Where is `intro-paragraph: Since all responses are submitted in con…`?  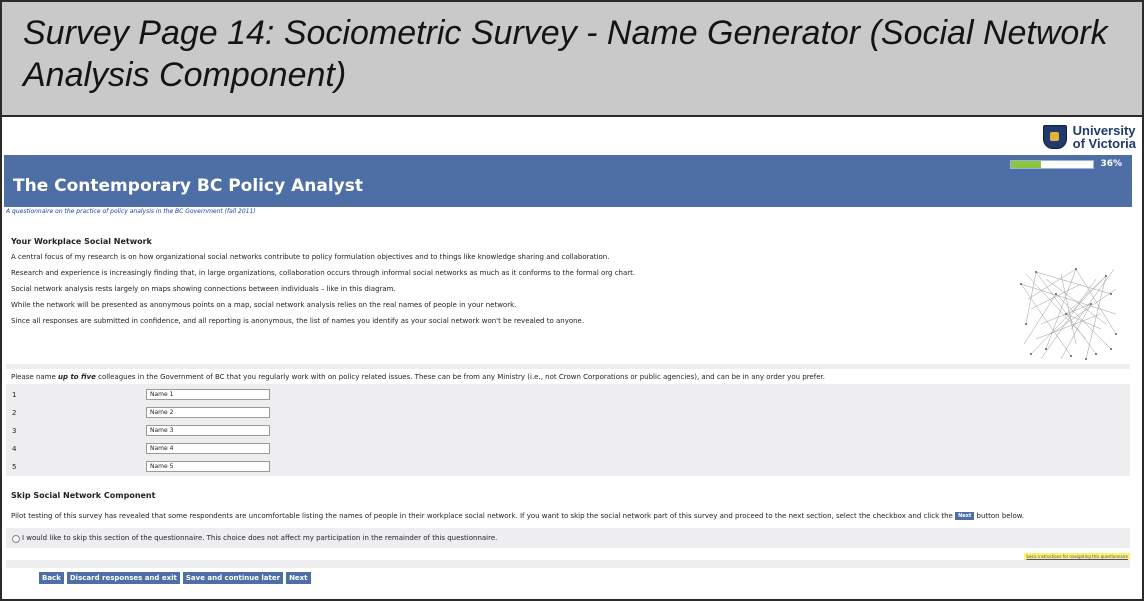
intro-paragraph: Since all responses are submitted in con… is located at coordinates (298, 321).